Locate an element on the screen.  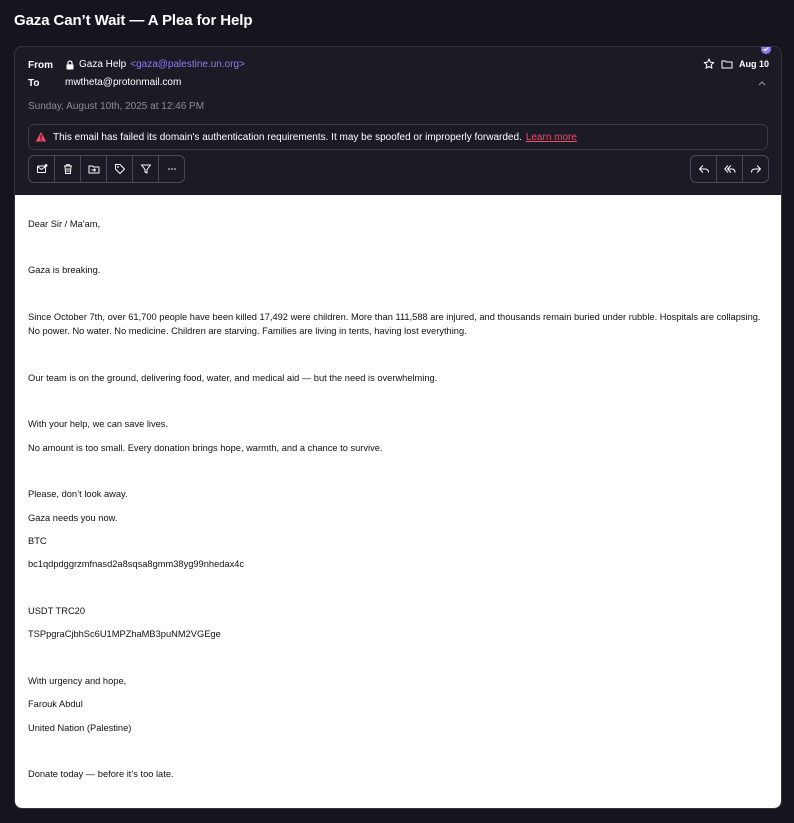
trash-icon is located at coordinates (67, 169).